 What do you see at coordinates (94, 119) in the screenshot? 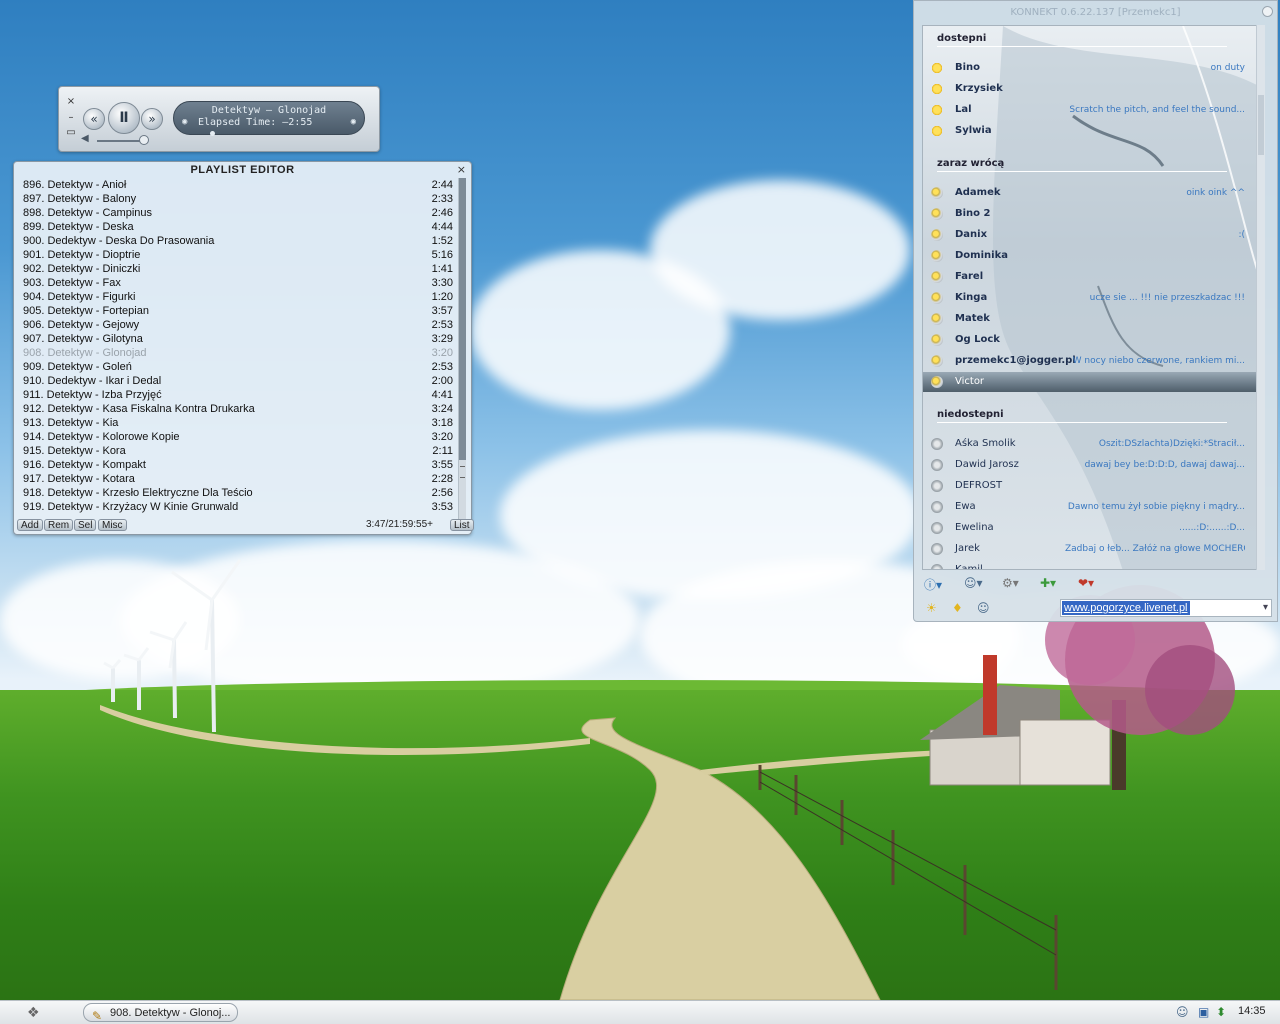
I see `previous-button: «` at bounding box center [94, 119].